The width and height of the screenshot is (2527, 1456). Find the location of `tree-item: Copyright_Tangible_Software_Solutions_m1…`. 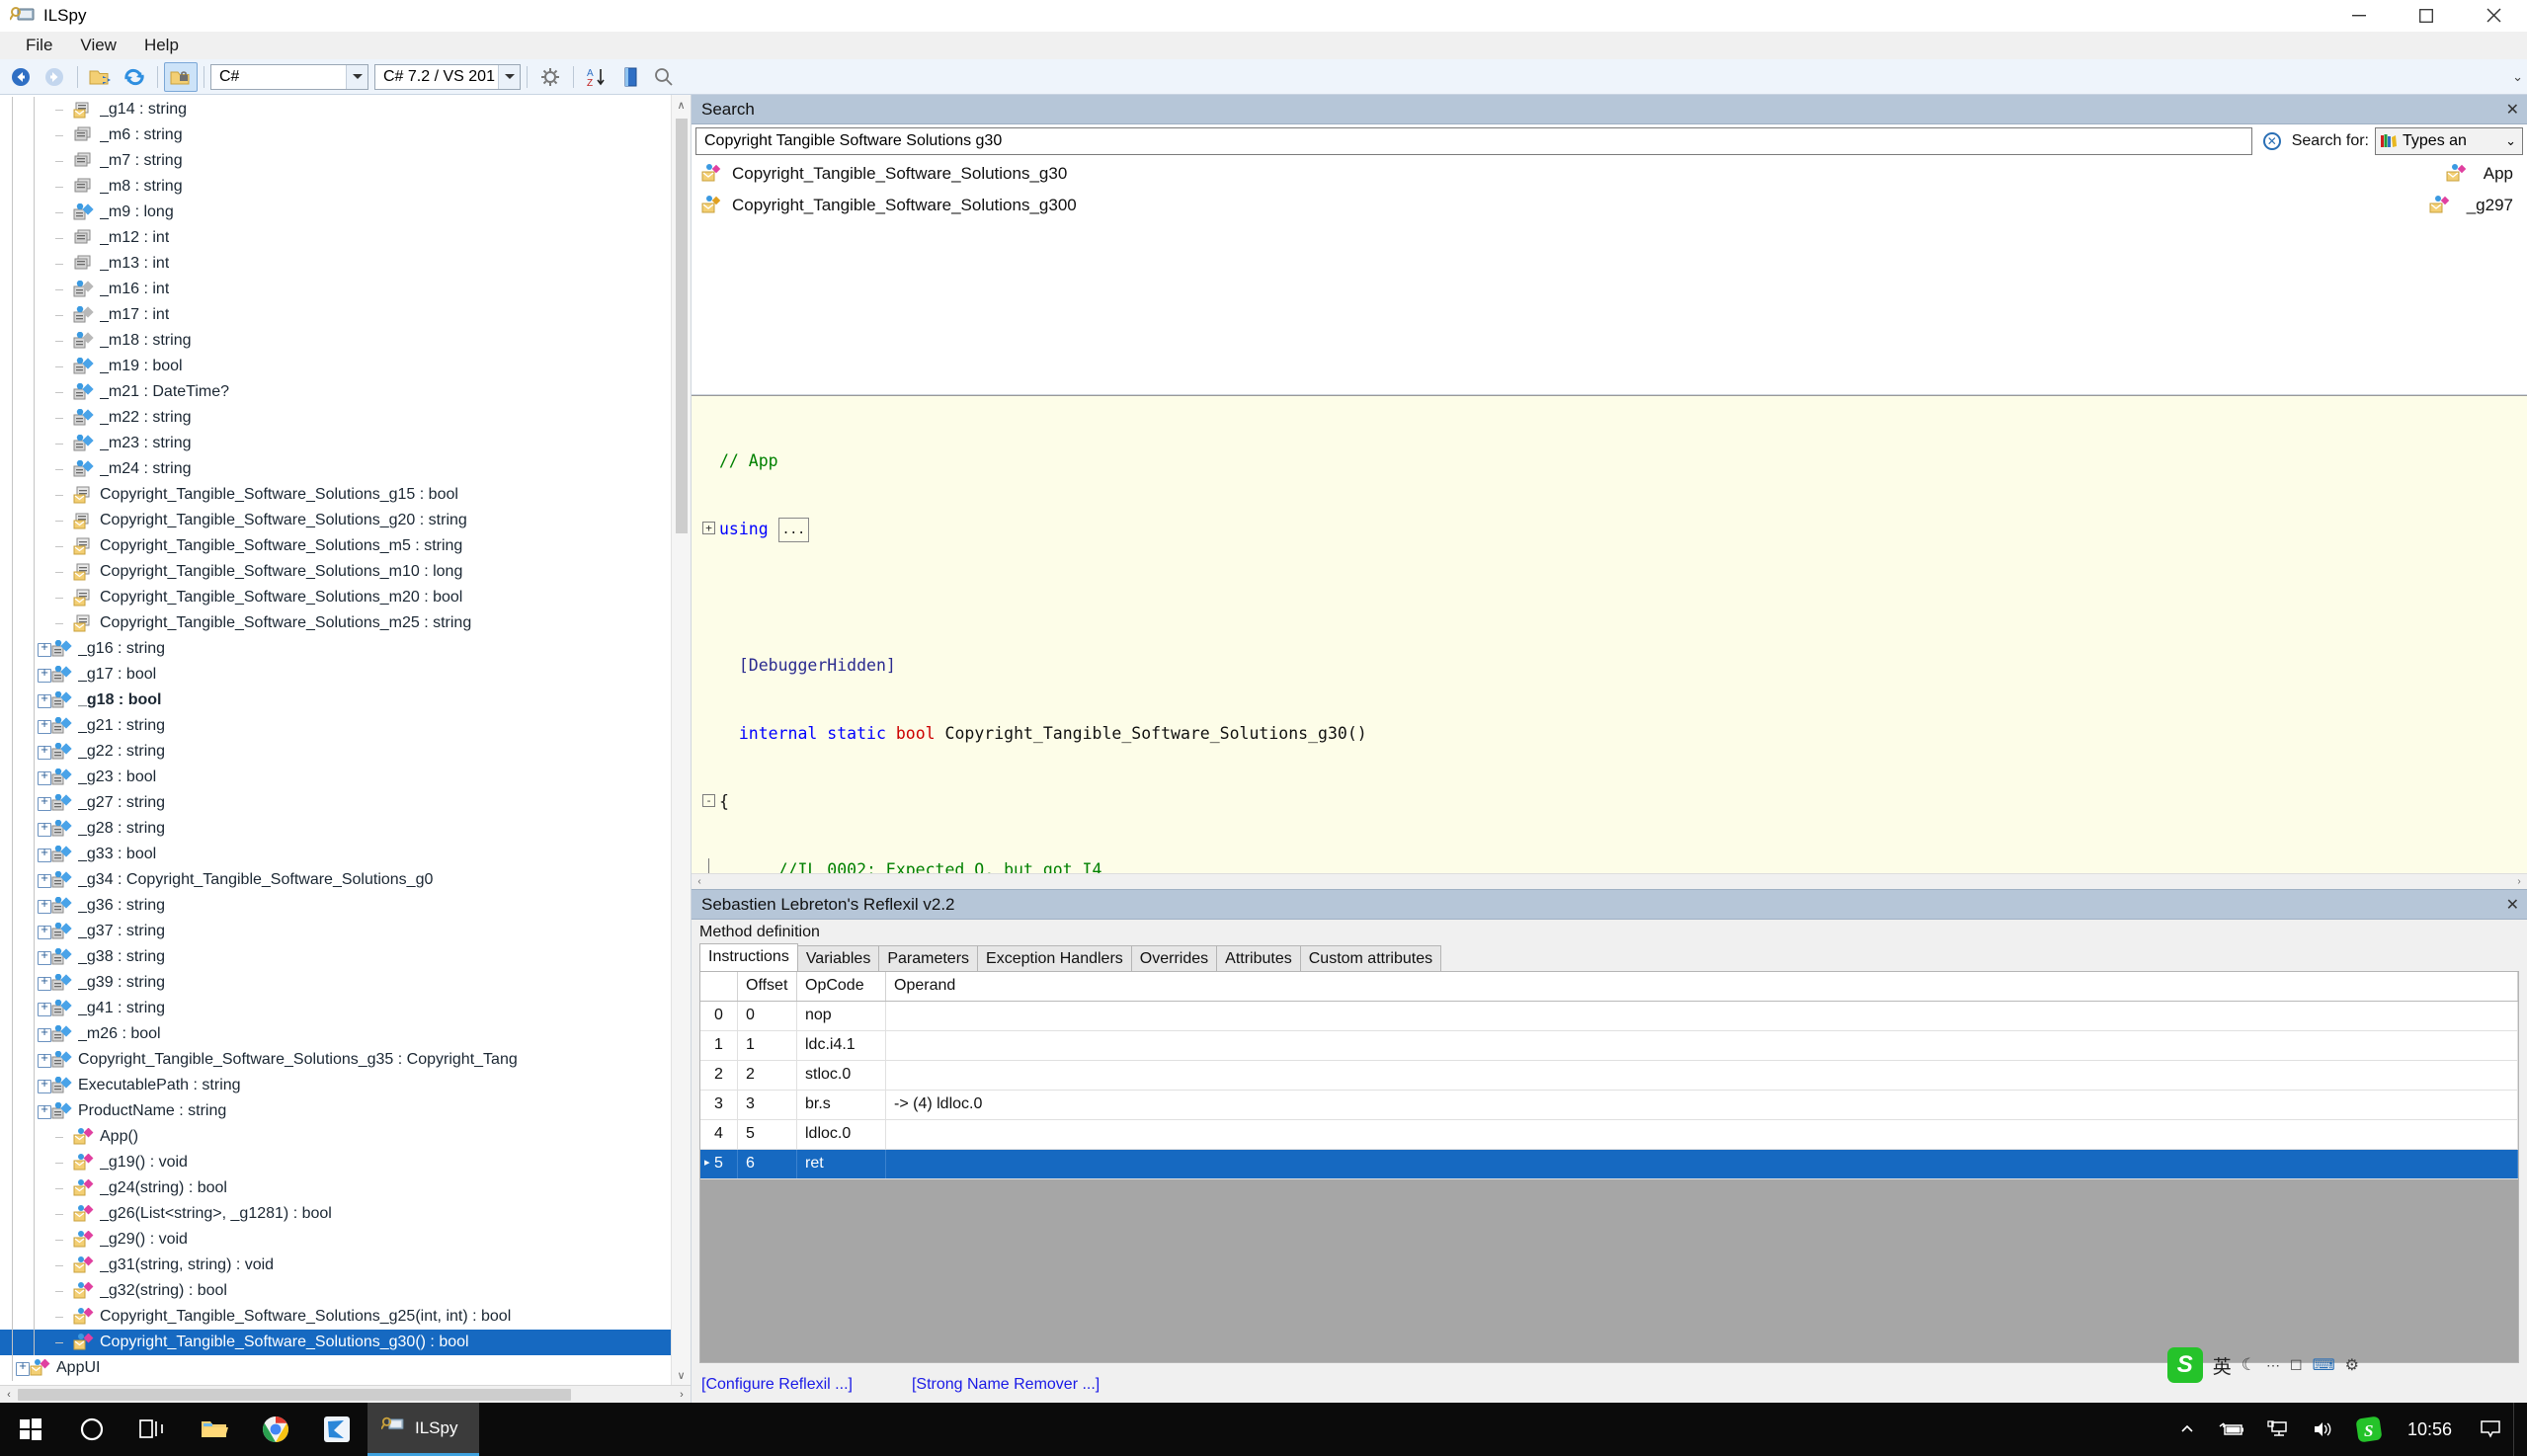

tree-item: Copyright_Tangible_Software_Solutions_m1… is located at coordinates (335, 572).